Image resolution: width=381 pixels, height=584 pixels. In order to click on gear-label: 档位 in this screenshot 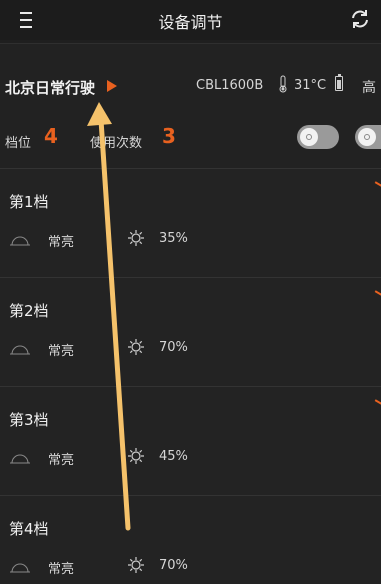, I will do `click(18, 143)`.